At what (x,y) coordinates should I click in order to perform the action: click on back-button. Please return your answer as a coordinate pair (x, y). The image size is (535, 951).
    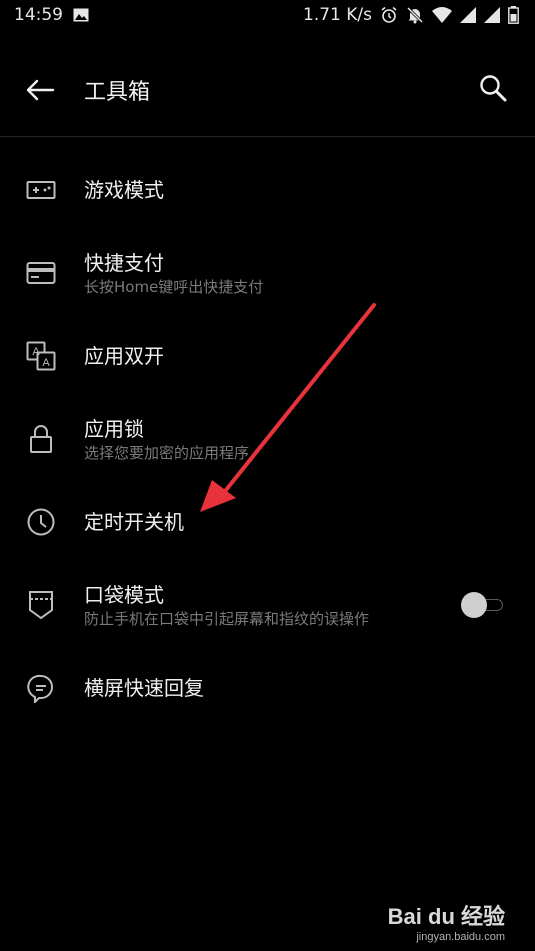
    Looking at the image, I should click on (40, 92).